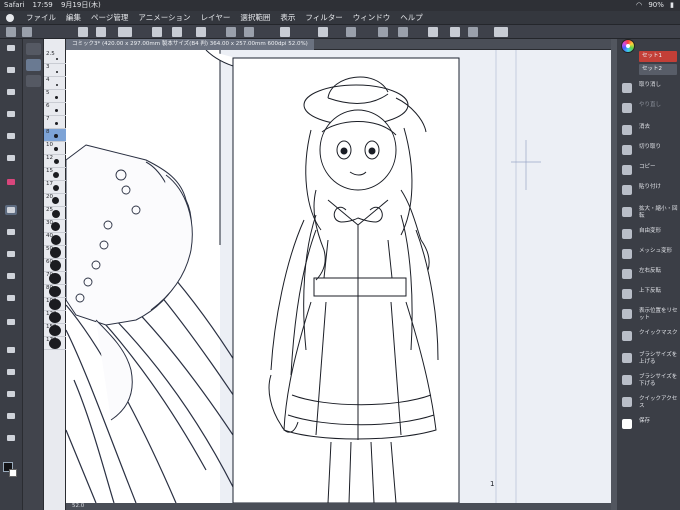  What do you see at coordinates (33, 65) in the screenshot?
I see `subtool-g-pen` at bounding box center [33, 65].